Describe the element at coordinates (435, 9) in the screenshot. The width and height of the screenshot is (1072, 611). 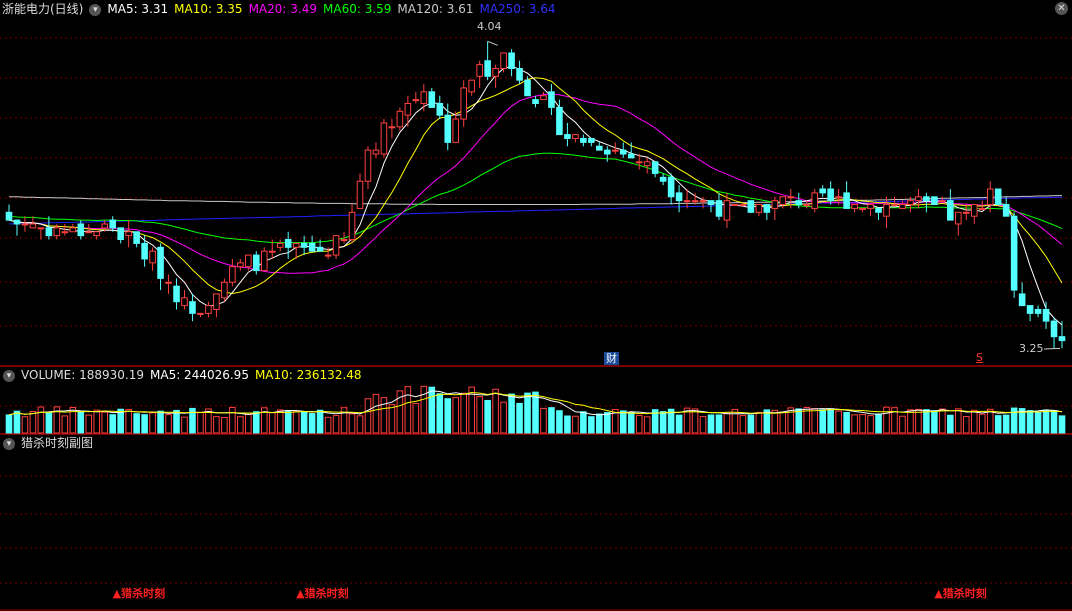
I see `ma120-value: MA120: 3.61` at that location.